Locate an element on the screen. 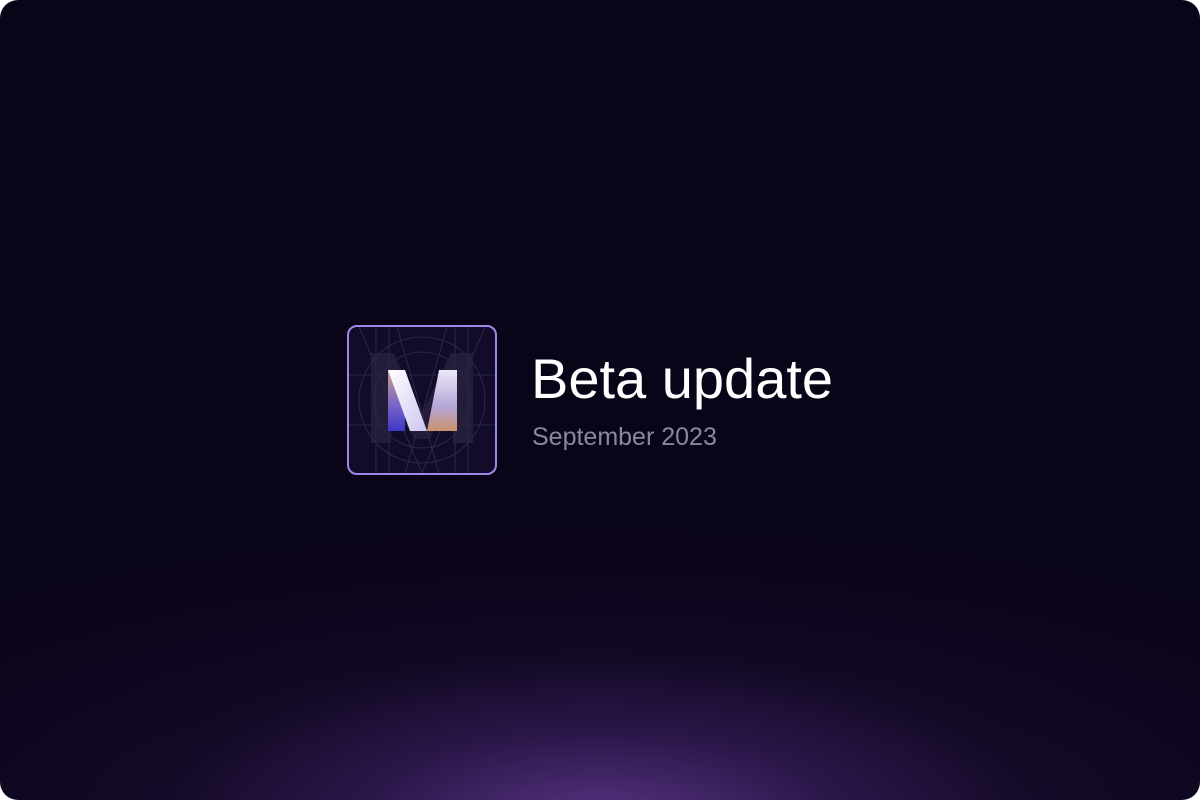 The width and height of the screenshot is (1200, 800). announcement-date: September 2023 is located at coordinates (624, 437).